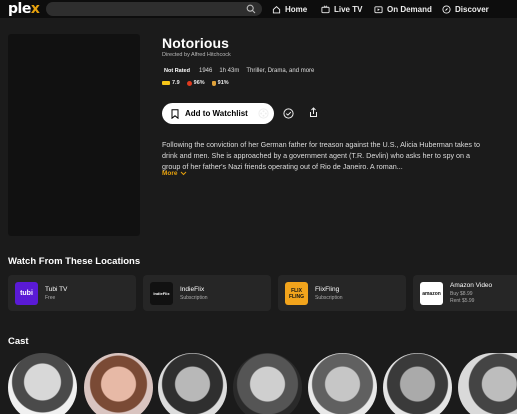 This screenshot has height=414, width=517. What do you see at coordinates (24, 9) in the screenshot?
I see `plex-logo: plex` at bounding box center [24, 9].